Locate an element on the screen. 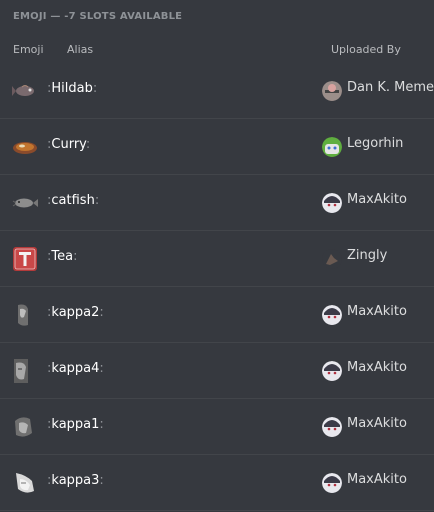 Image resolution: width=434 pixels, height=512 pixels. emoji-alias: :kappa4: is located at coordinates (75, 368).